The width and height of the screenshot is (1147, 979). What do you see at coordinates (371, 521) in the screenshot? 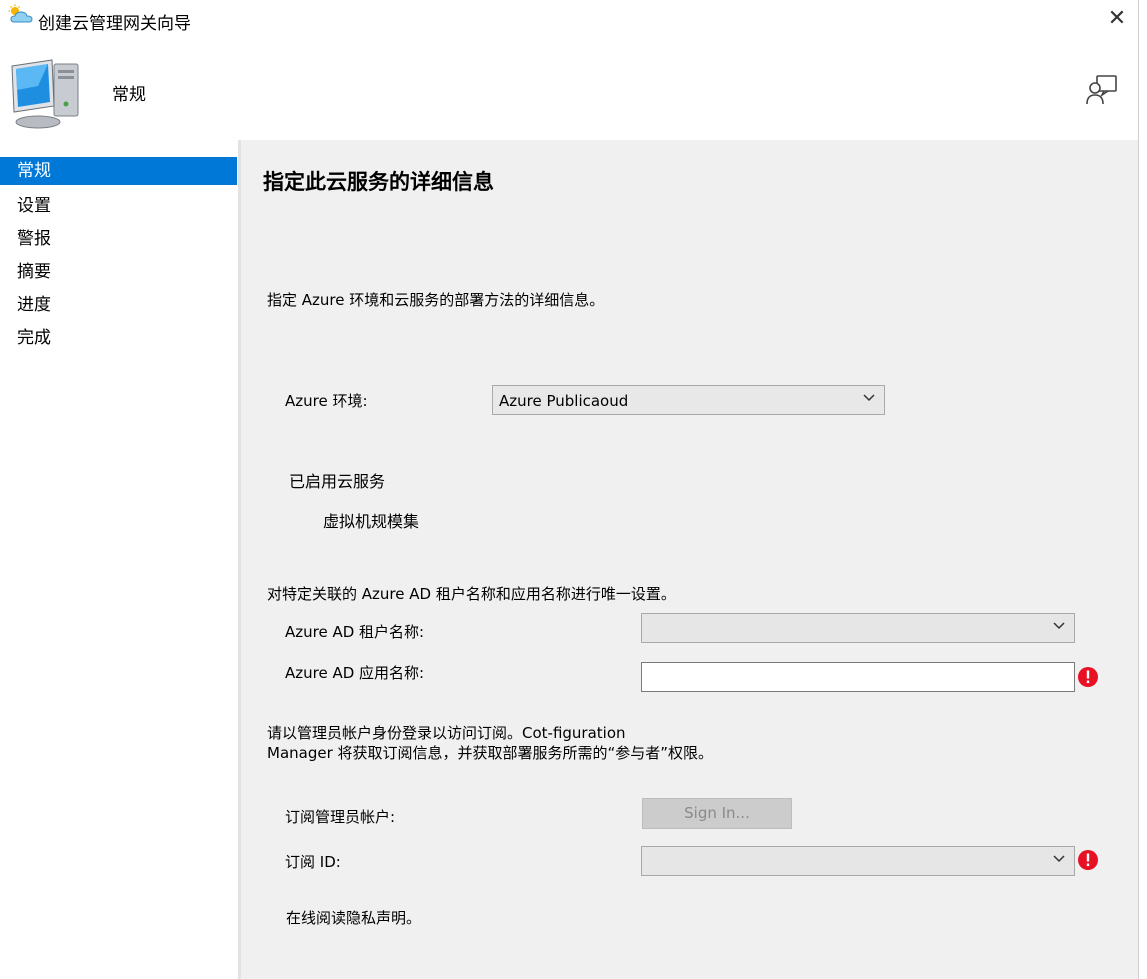
I see `vm-scale-set-label: 虚拟机规模集` at bounding box center [371, 521].